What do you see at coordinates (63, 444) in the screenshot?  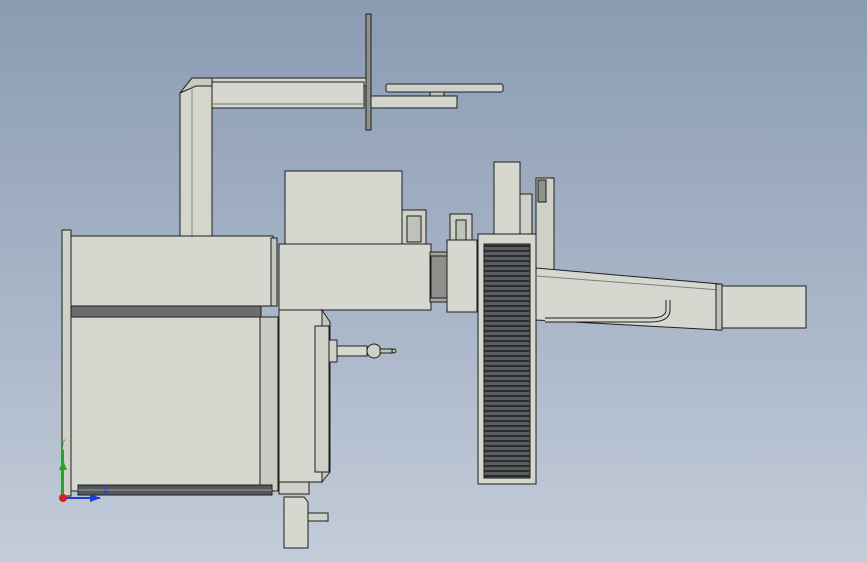 I see `triad-y-label: Y` at bounding box center [63, 444].